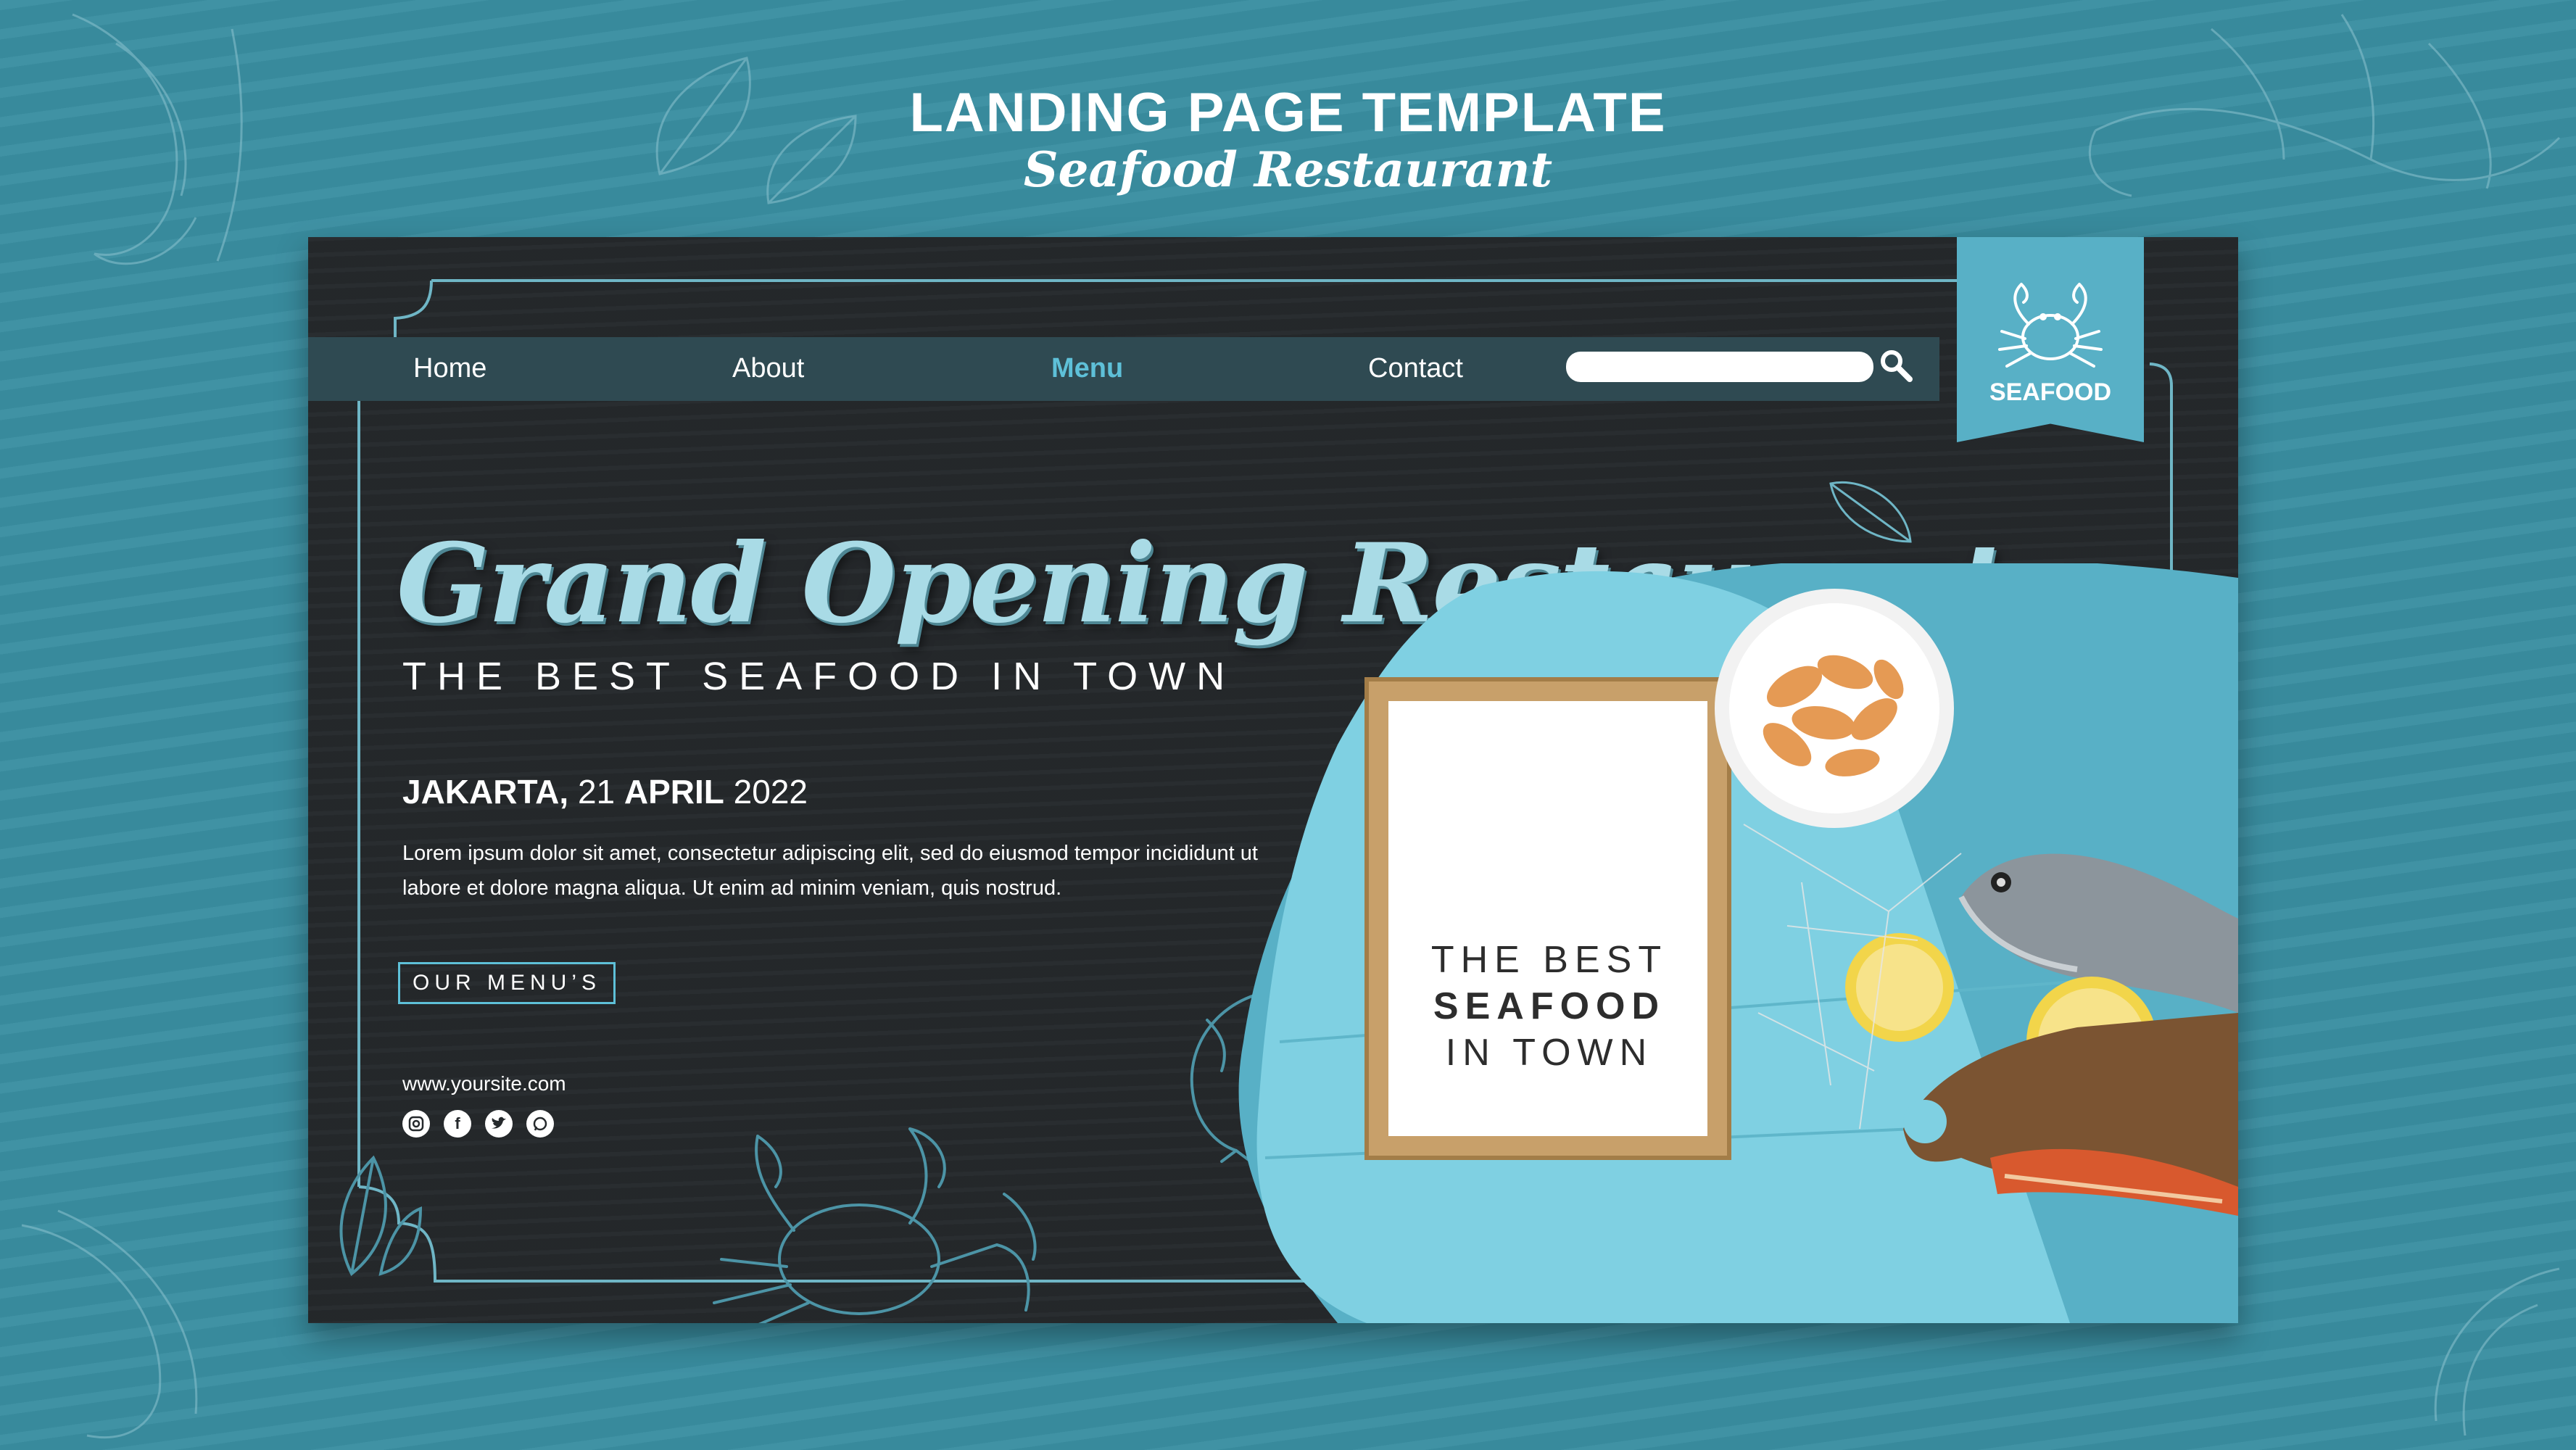 This screenshot has width=2576, height=1450. Describe the element at coordinates (1087, 368) in the screenshot. I see `nav-menu: Menu` at that location.